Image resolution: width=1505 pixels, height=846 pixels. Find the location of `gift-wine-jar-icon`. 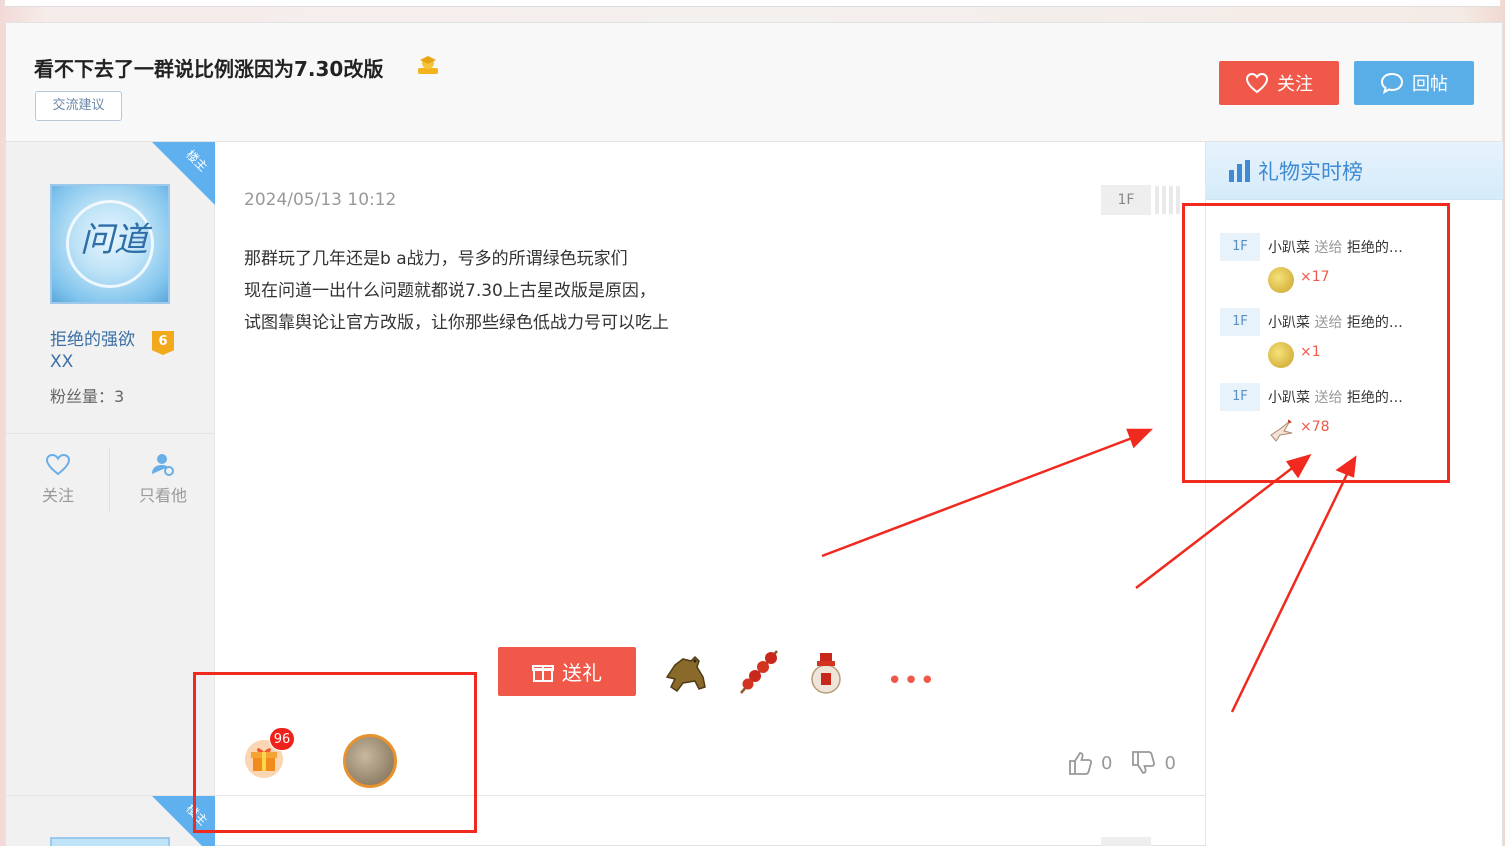

gift-wine-jar-icon is located at coordinates (826, 672).